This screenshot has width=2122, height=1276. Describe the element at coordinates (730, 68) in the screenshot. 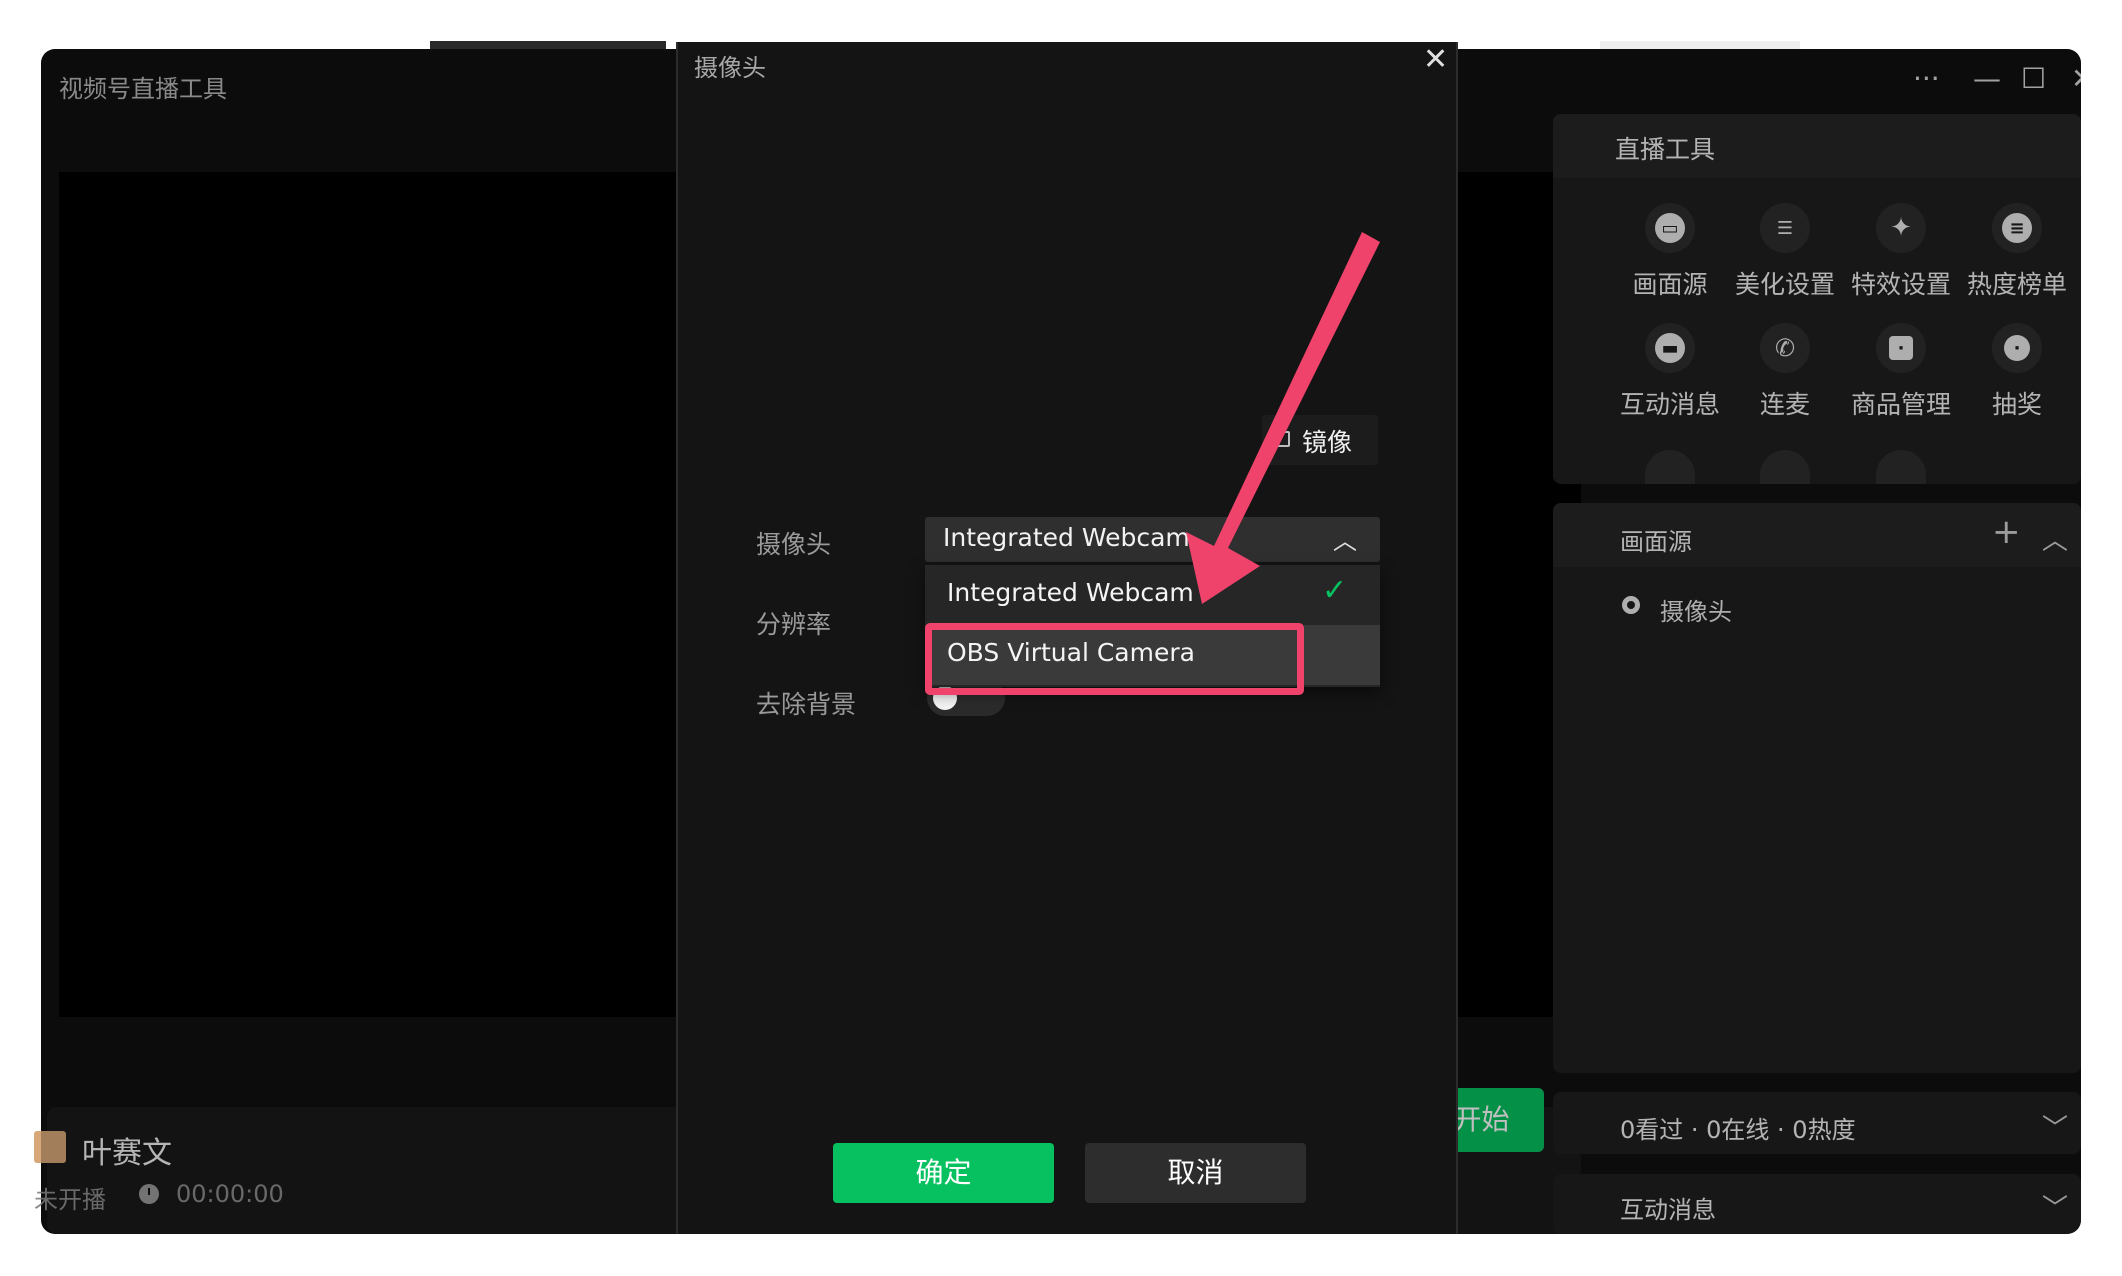

I see `dialog-title: 摄像头` at that location.